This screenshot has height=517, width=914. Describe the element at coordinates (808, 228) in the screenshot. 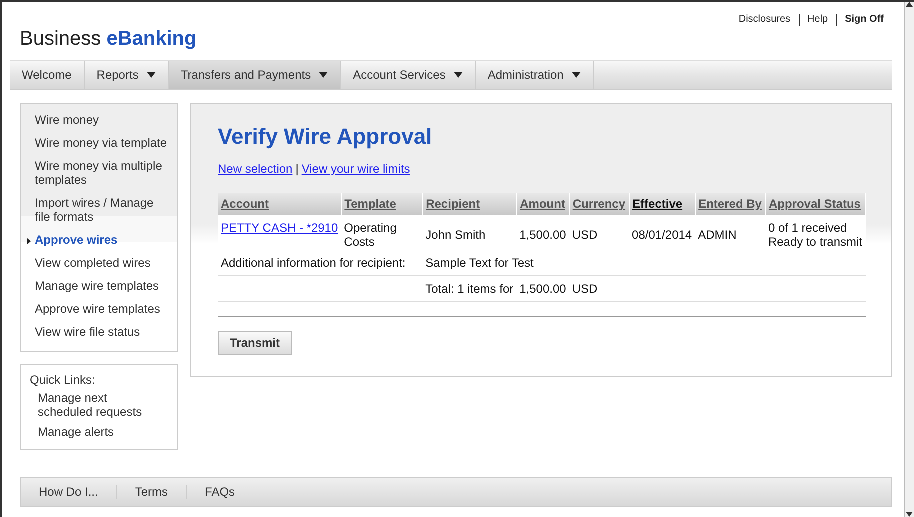

I see `table-cell-text: 0 of 1 received` at that location.